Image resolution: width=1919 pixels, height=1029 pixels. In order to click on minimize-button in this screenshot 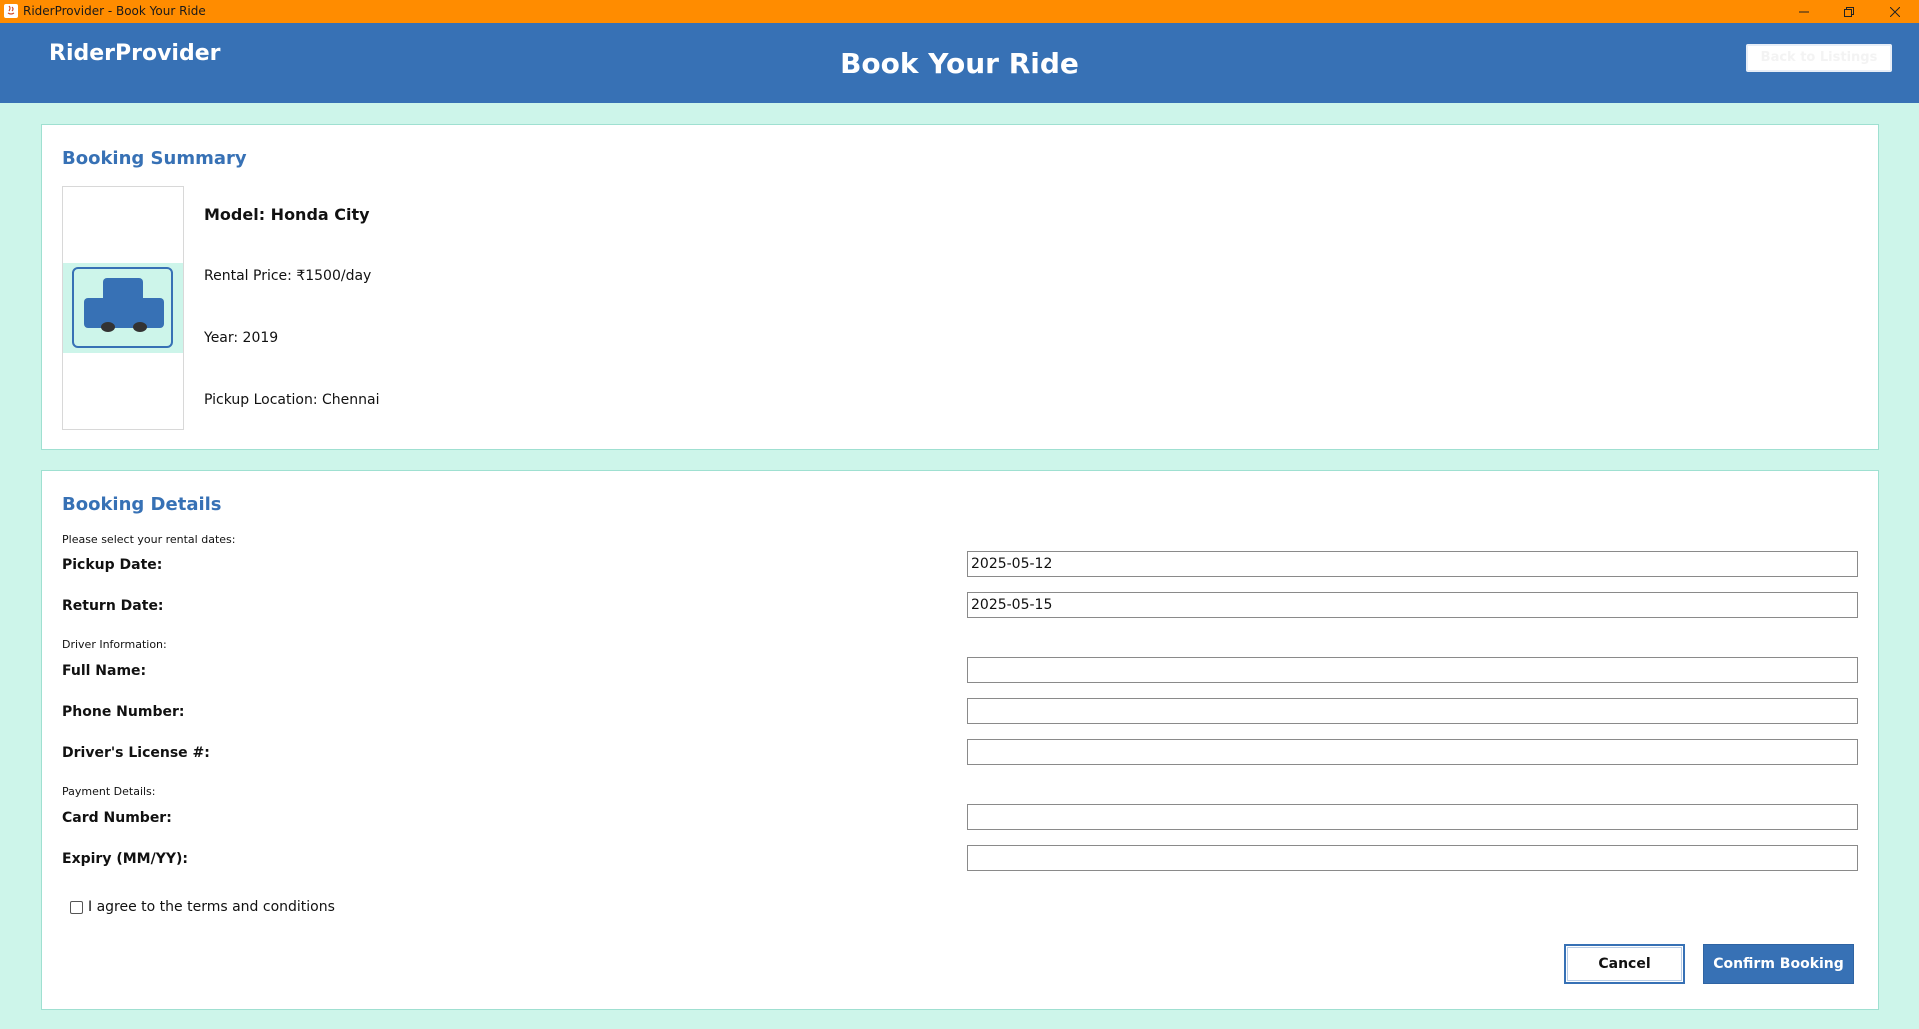, I will do `click(1804, 11)`.